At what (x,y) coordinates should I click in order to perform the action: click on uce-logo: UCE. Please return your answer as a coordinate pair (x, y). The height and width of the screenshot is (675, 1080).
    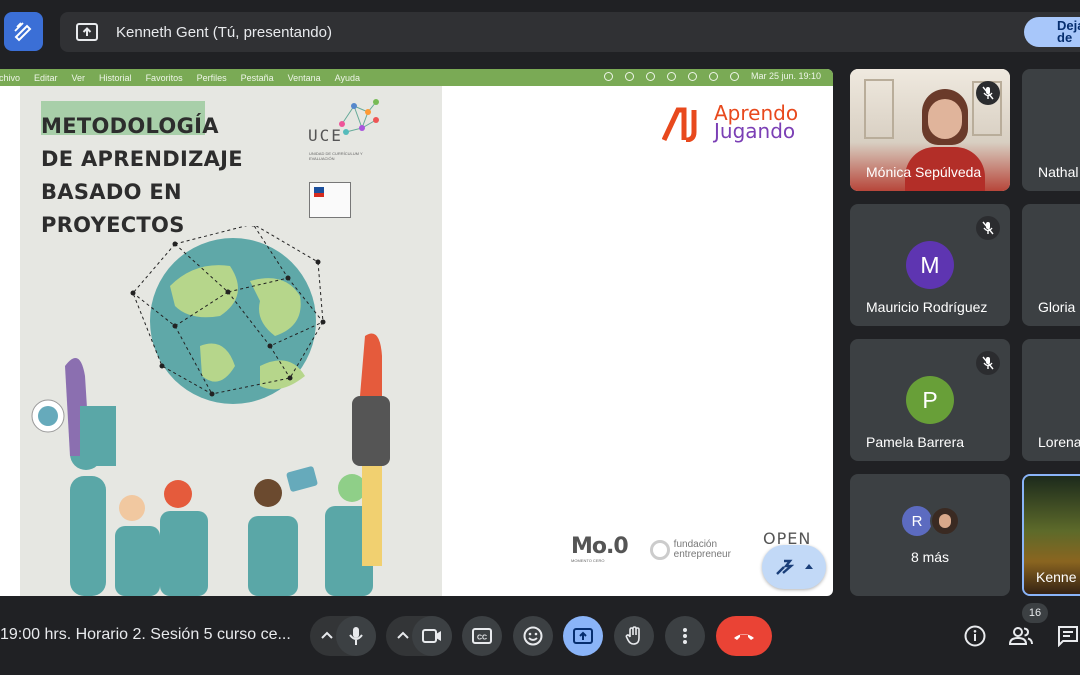
    Looking at the image, I should click on (325, 135).